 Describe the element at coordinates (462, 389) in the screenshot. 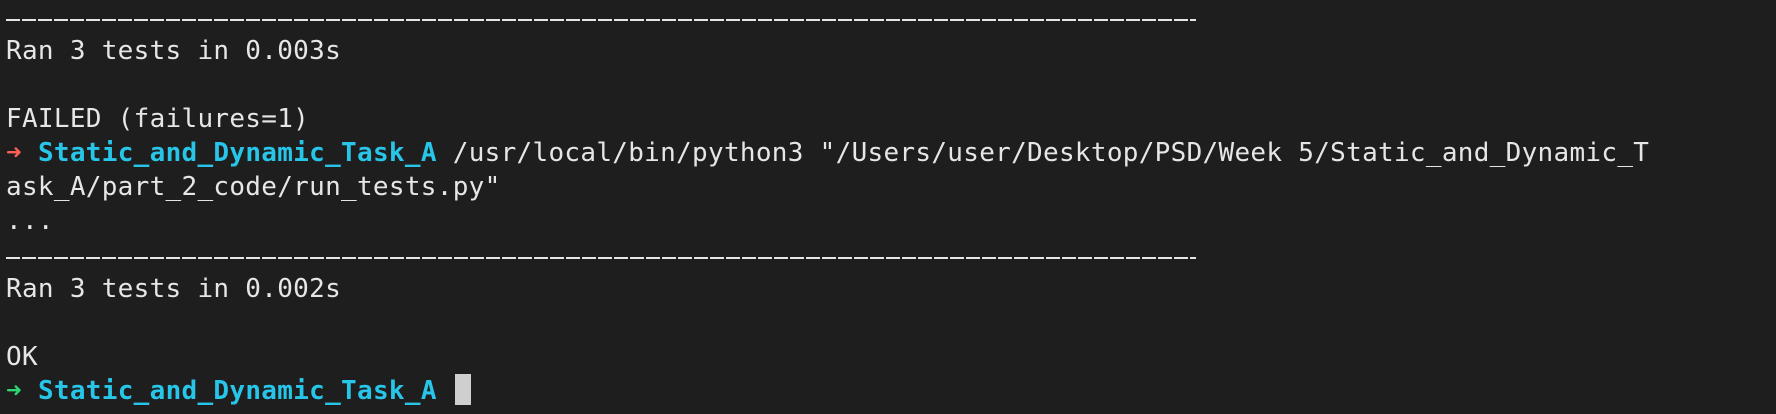

I see `text-cursor` at that location.